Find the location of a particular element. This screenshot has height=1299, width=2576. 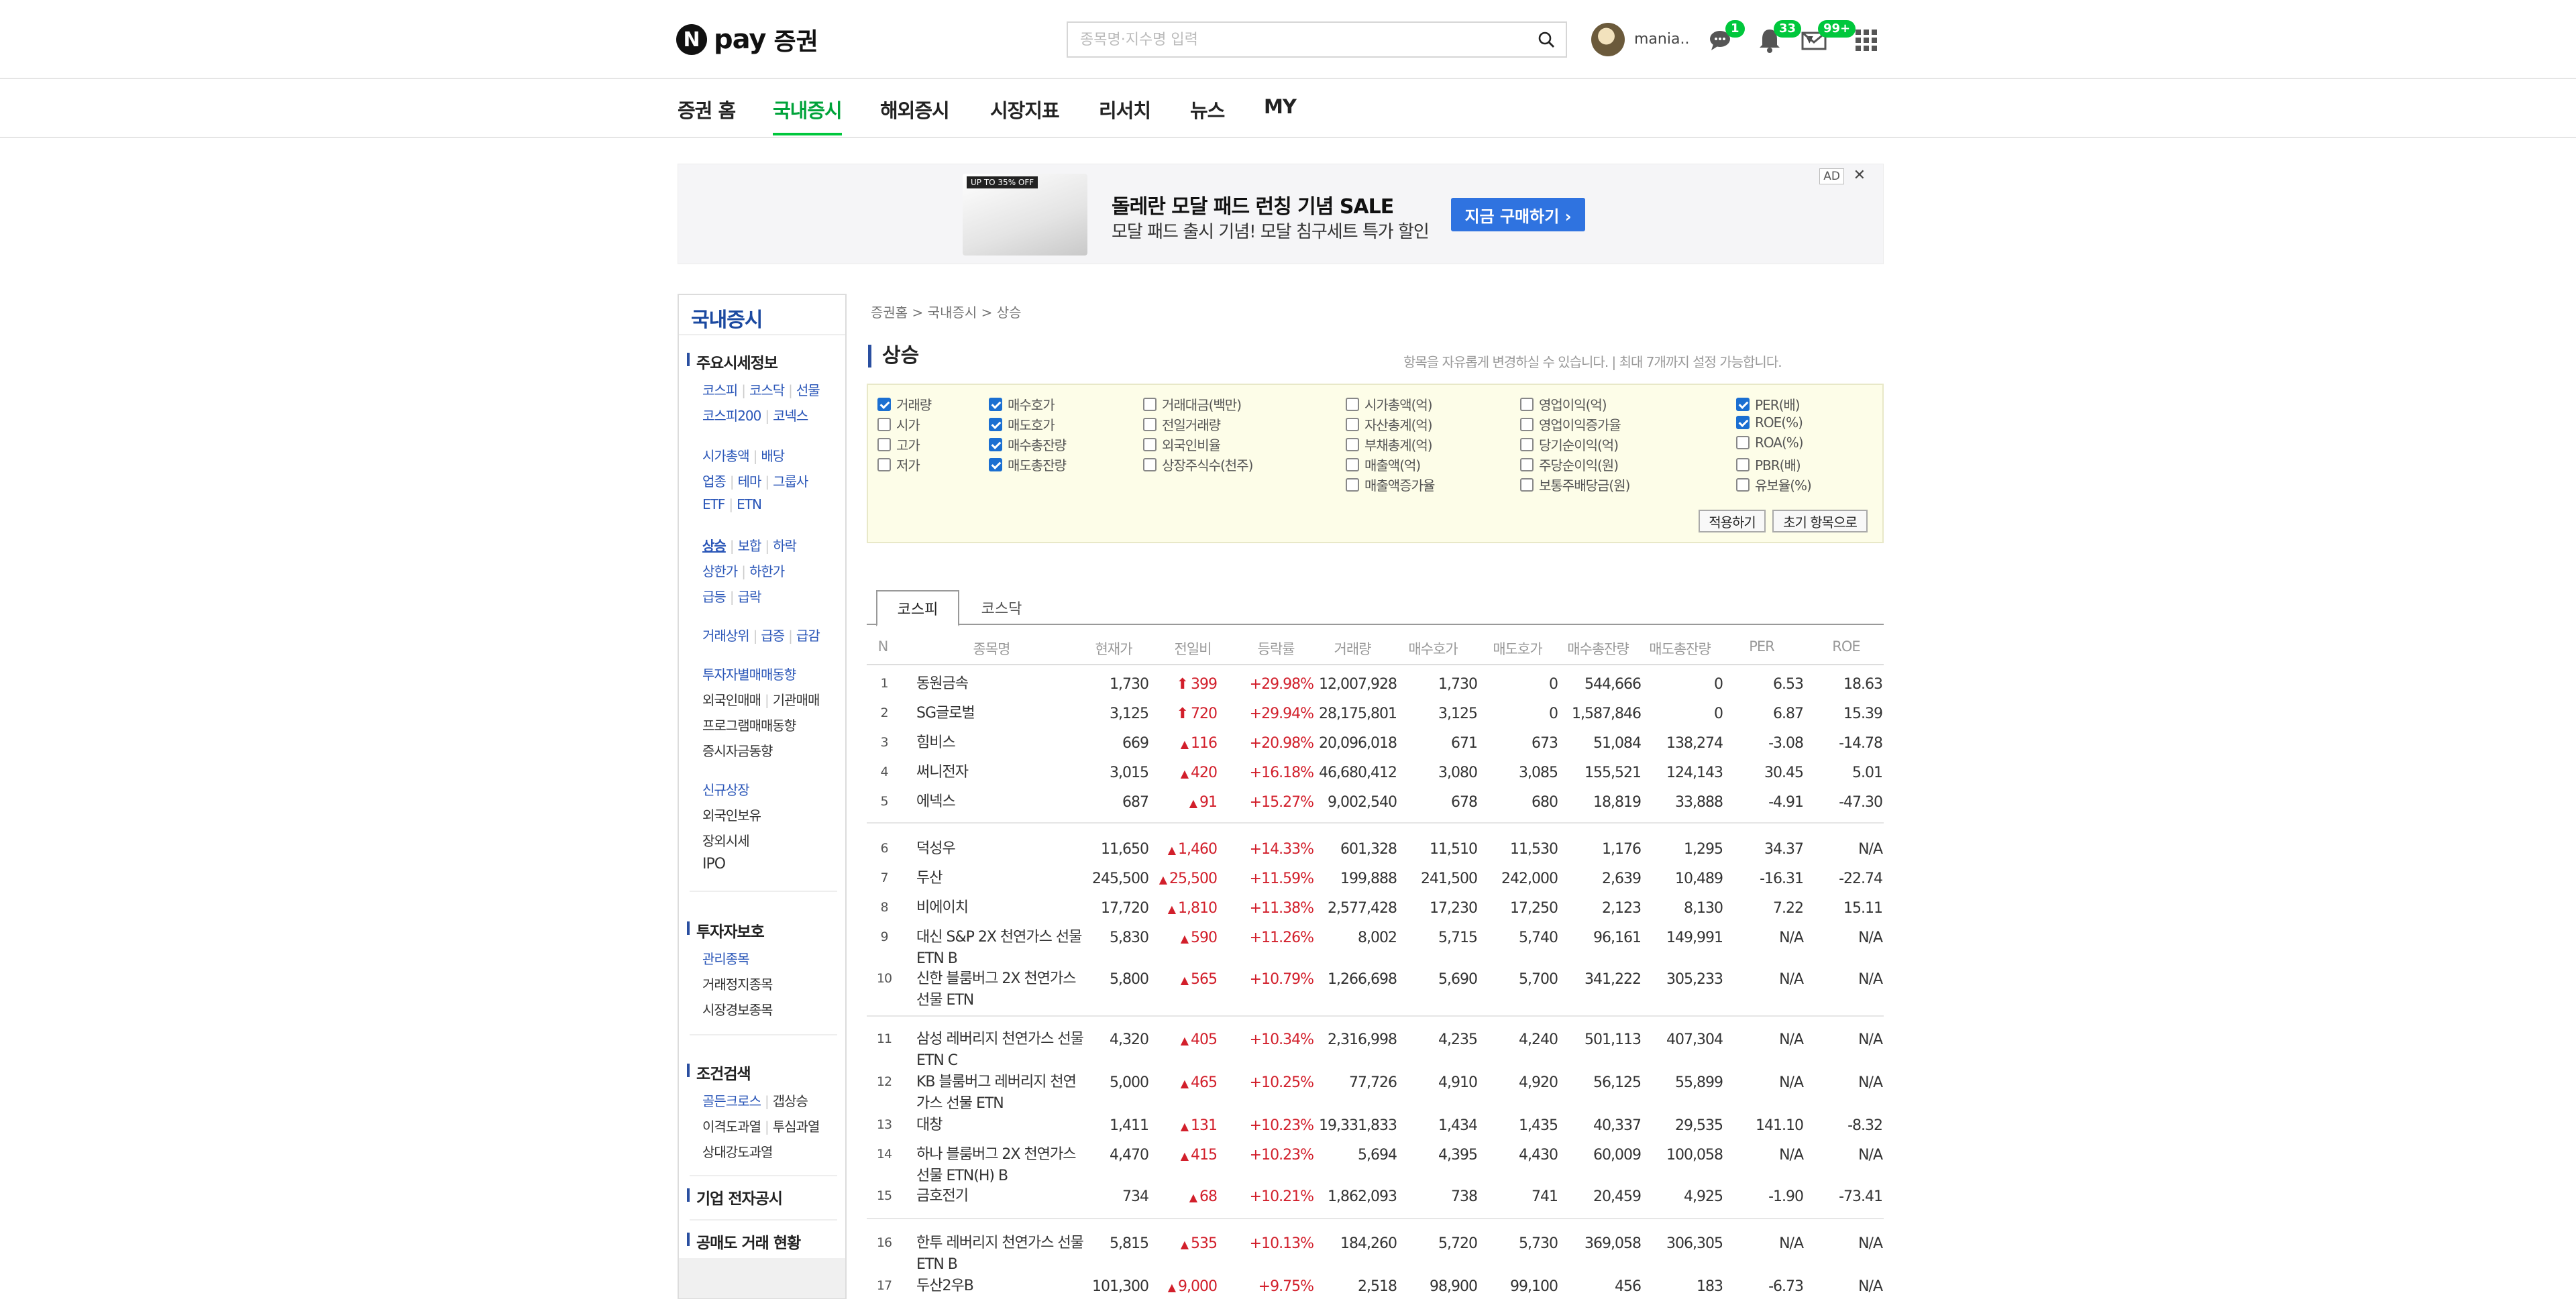

option-checkbox: 주당순이익(원) is located at coordinates (1569, 464).